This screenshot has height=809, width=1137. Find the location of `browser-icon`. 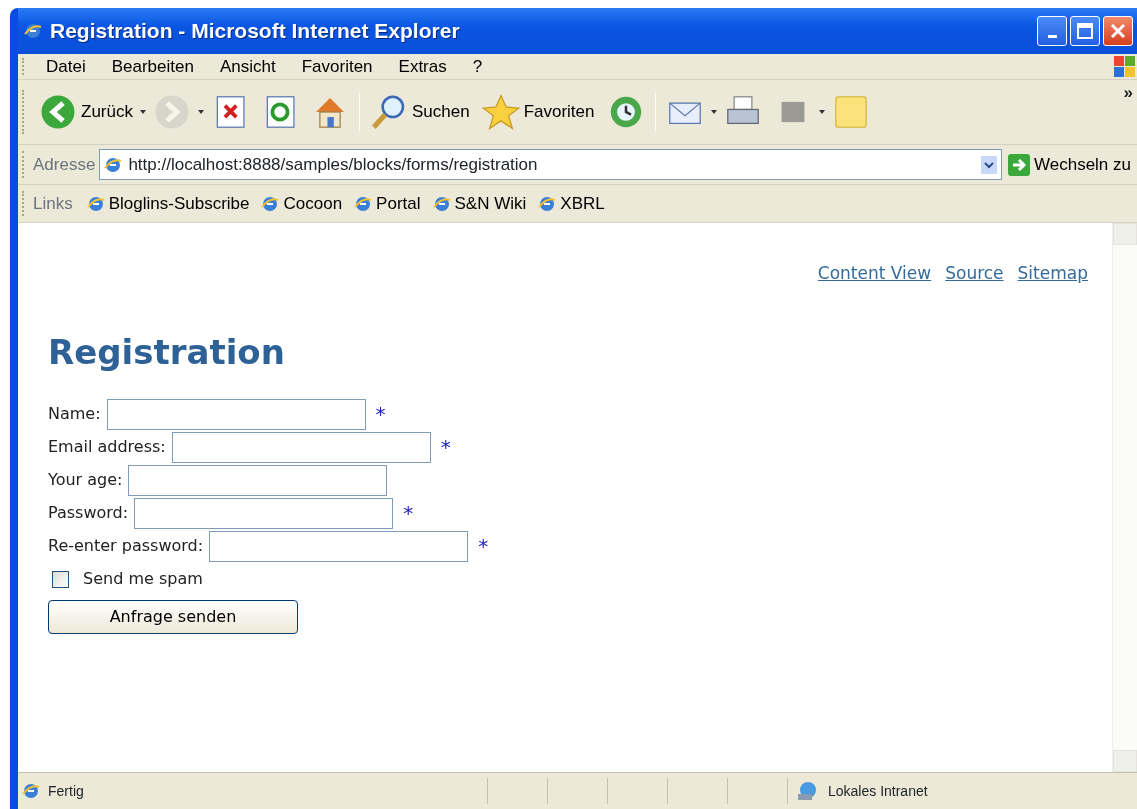

browser-icon is located at coordinates (33, 31).